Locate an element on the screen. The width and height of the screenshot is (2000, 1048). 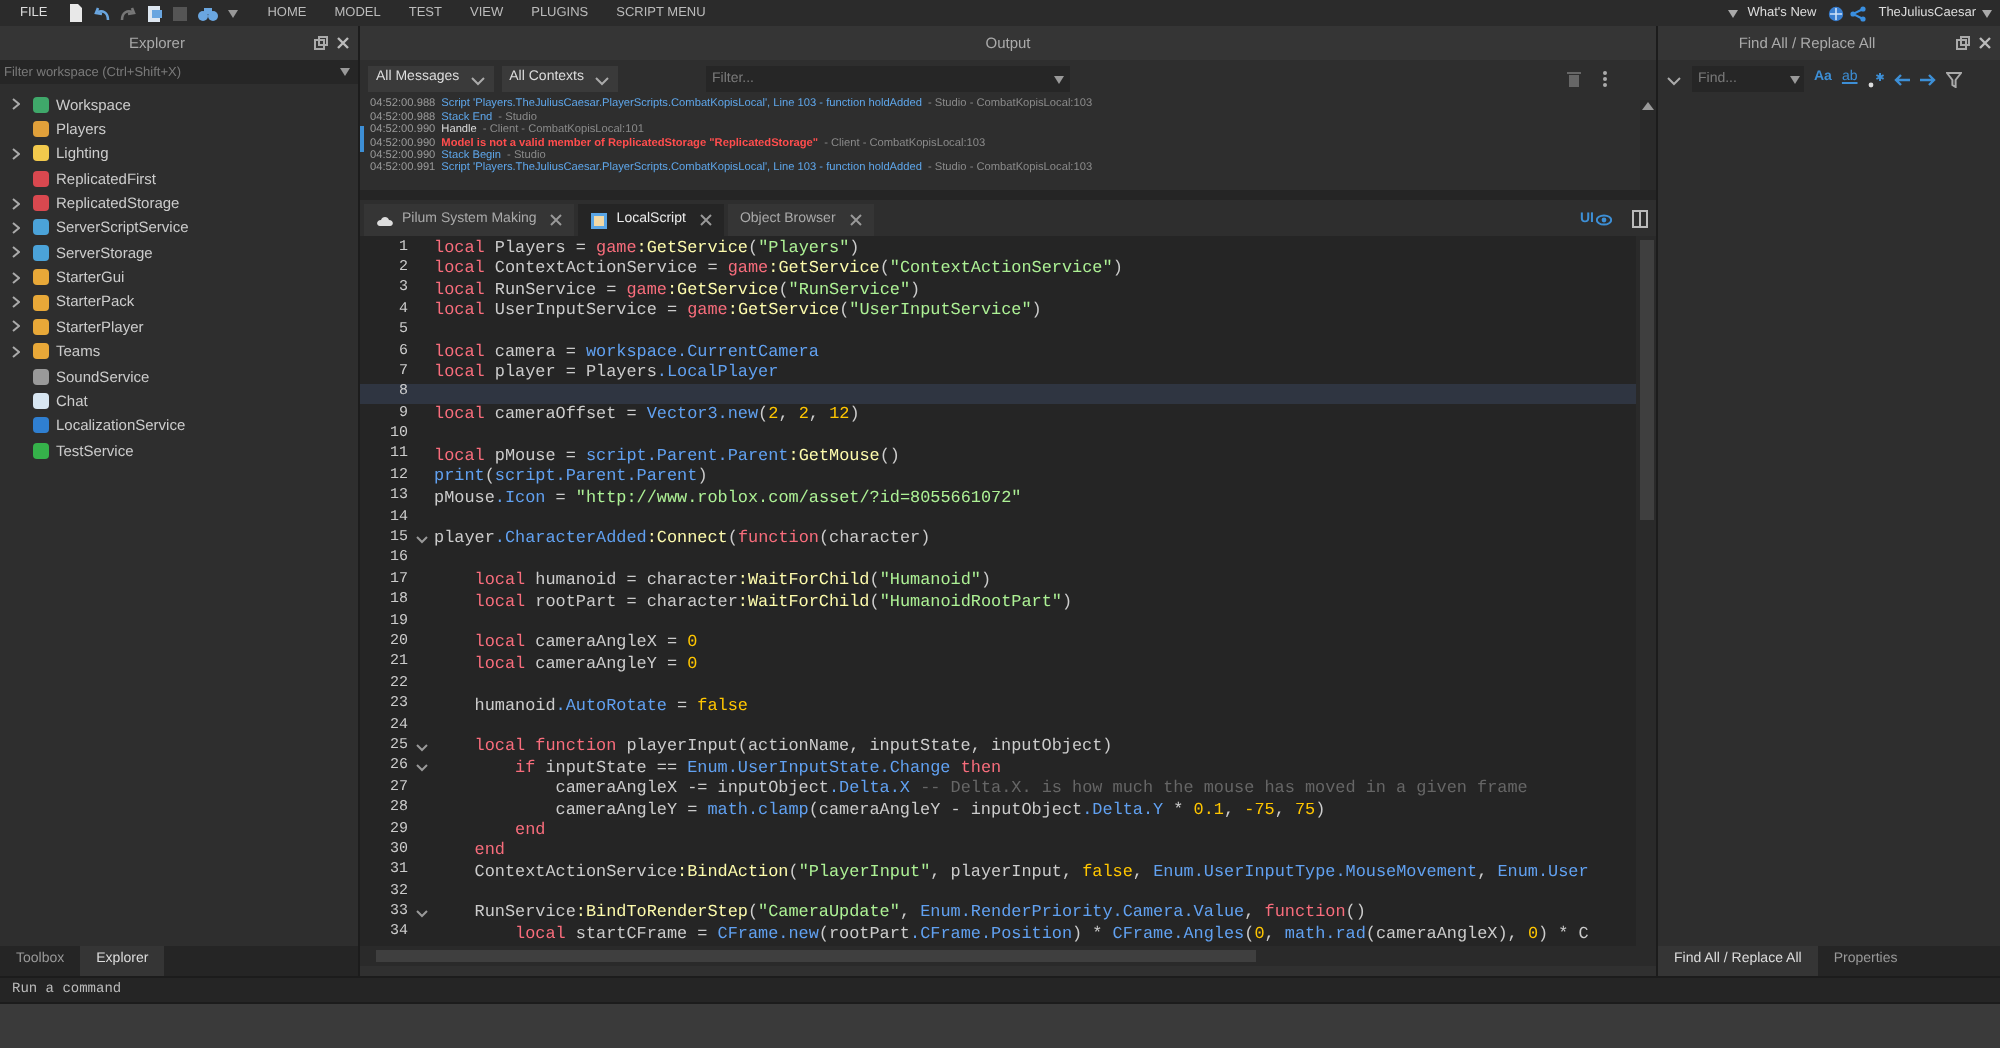
cloud-icon is located at coordinates (385, 220).